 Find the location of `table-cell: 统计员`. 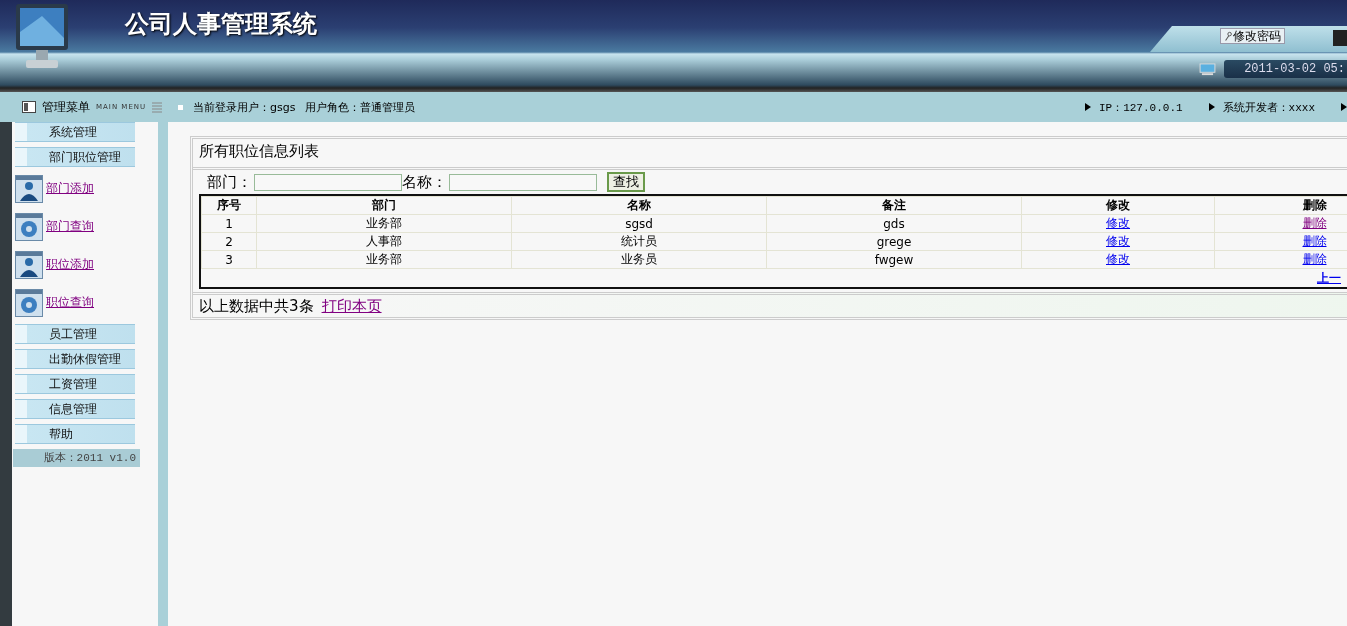

table-cell: 统计员 is located at coordinates (639, 241).